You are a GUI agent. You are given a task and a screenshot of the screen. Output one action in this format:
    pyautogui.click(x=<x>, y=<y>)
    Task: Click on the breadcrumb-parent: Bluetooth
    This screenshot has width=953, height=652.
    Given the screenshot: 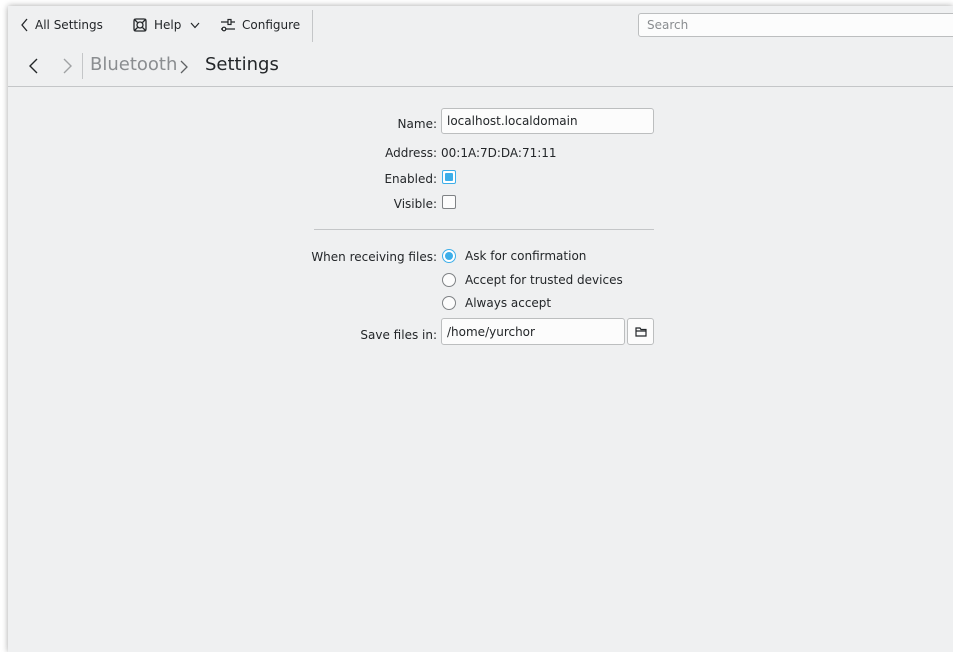 What is the action you would take?
    pyautogui.click(x=133, y=65)
    